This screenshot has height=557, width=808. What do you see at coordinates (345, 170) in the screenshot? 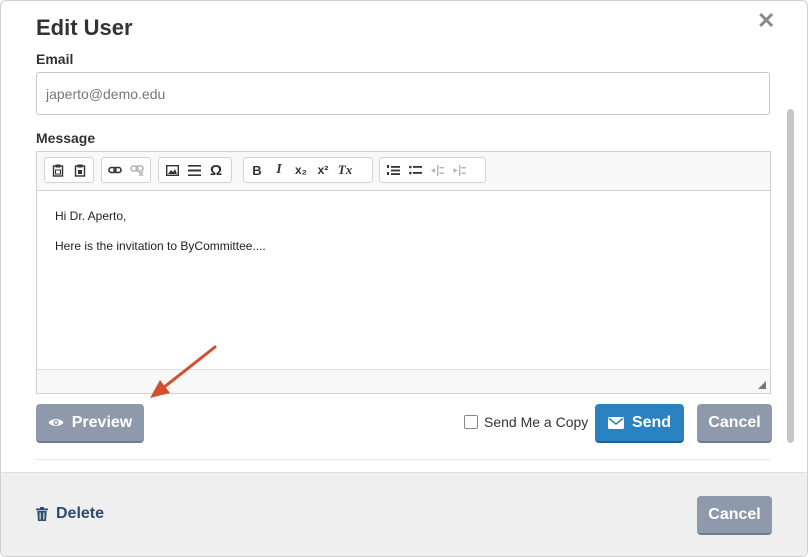
I see `remove-format-icon: Tx` at bounding box center [345, 170].